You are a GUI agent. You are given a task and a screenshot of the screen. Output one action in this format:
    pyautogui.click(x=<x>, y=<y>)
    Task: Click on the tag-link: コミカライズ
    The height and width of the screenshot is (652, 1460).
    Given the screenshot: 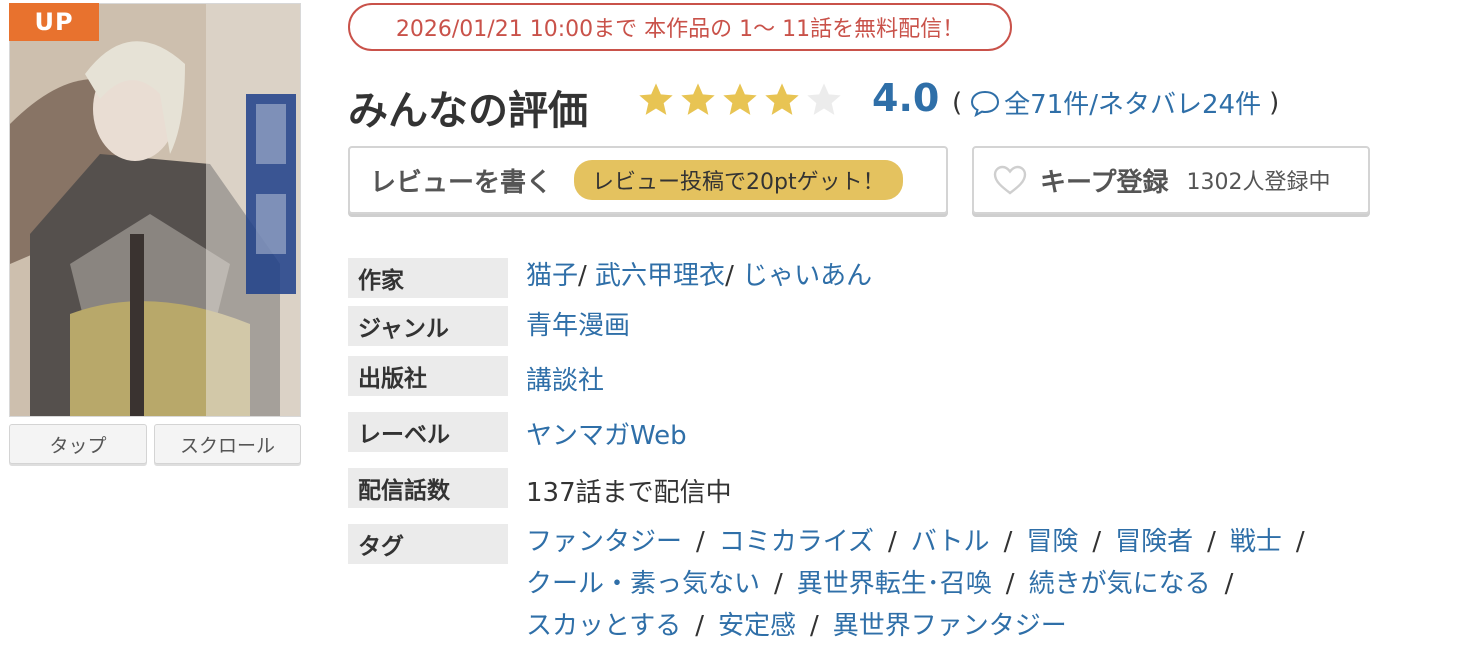 What is the action you would take?
    pyautogui.click(x=796, y=542)
    